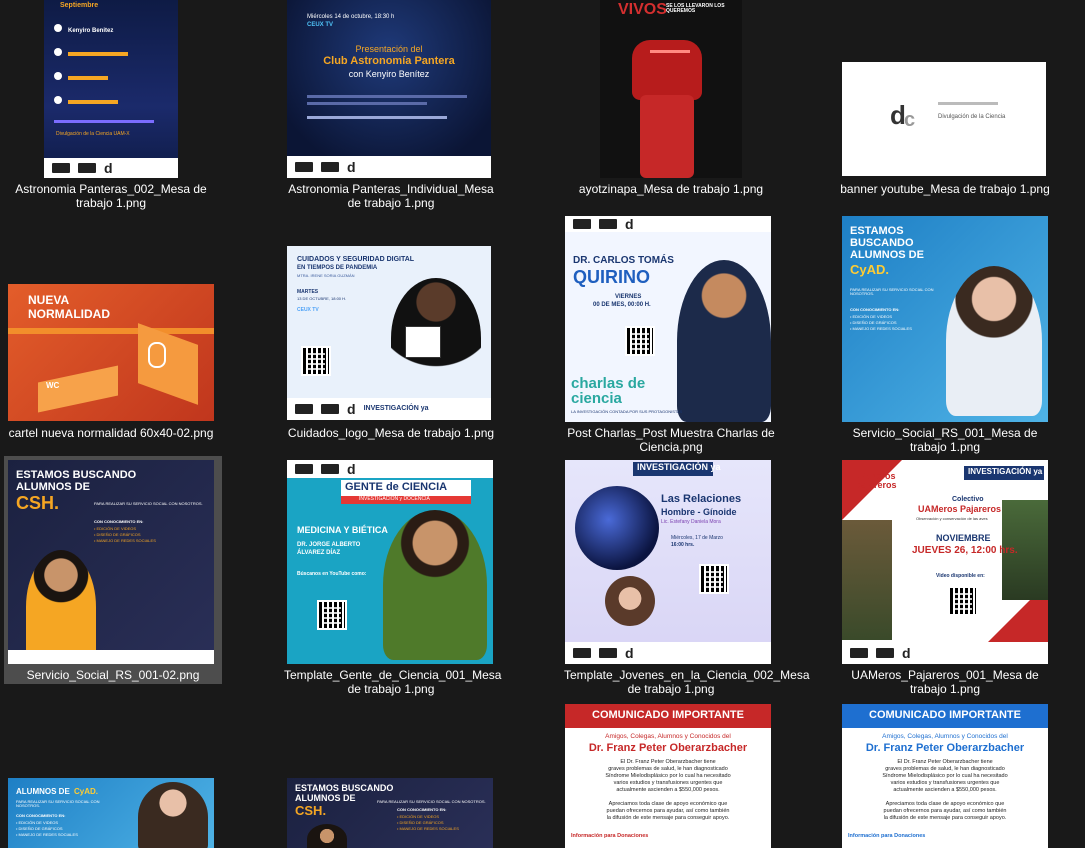 The image size is (1085, 848). Describe the element at coordinates (945, 748) in the screenshot. I see `thumb-text: Dr. Franz Peter Oberarzbacher` at that location.